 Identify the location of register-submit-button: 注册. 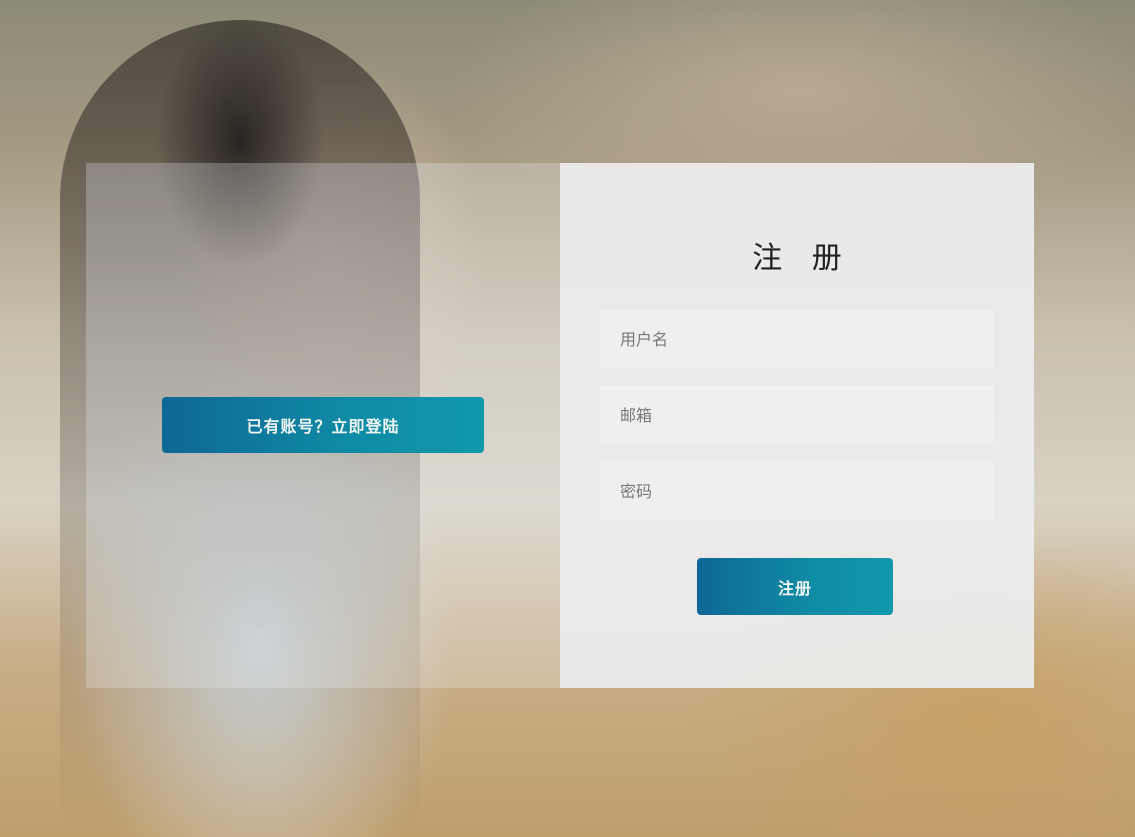
(795, 586).